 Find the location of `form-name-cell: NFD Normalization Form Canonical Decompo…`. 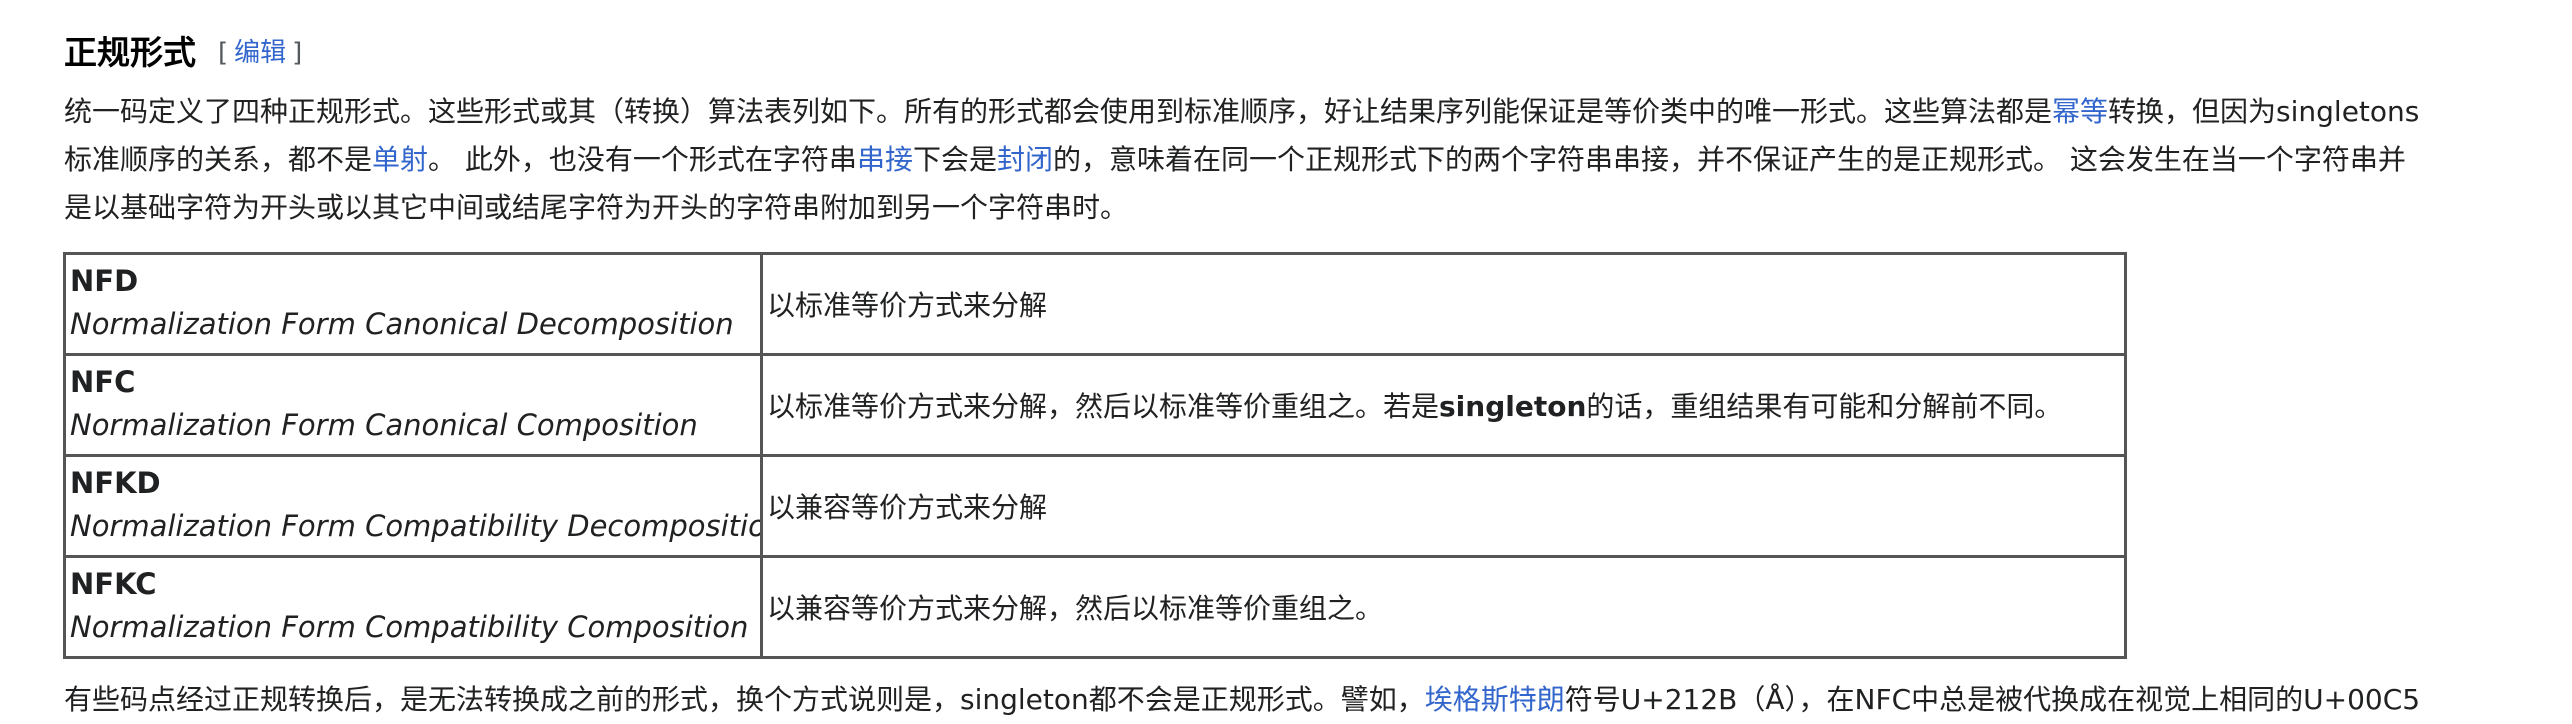

form-name-cell: NFD Normalization Form Canonical Decompo… is located at coordinates (413, 304).